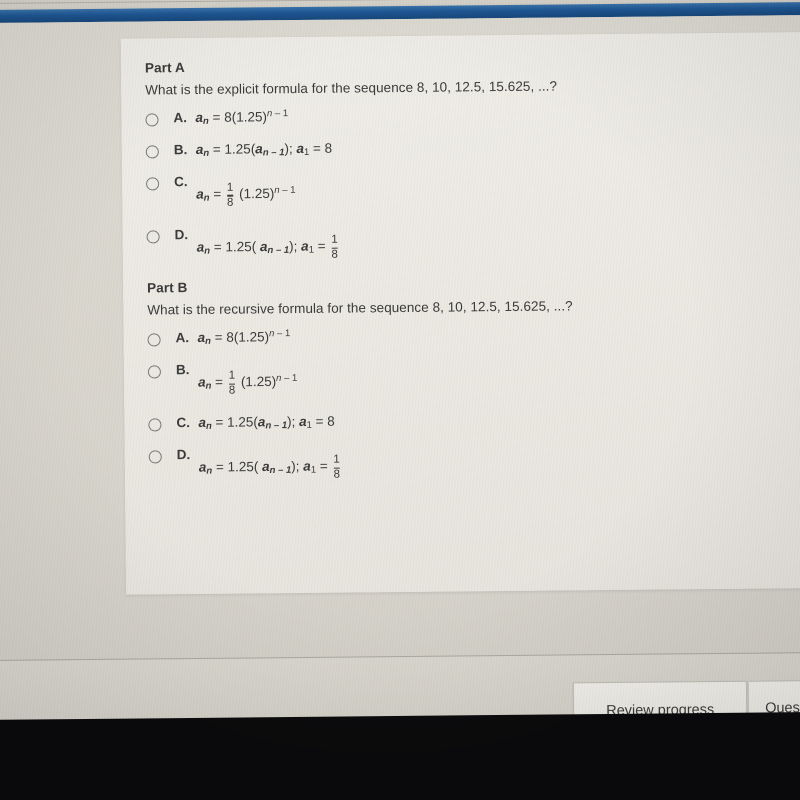 Image resolution: width=800 pixels, height=800 pixels. What do you see at coordinates (472, 116) in the screenshot?
I see `part-a-option-a: A. an = 8(1.25)n – 1` at bounding box center [472, 116].